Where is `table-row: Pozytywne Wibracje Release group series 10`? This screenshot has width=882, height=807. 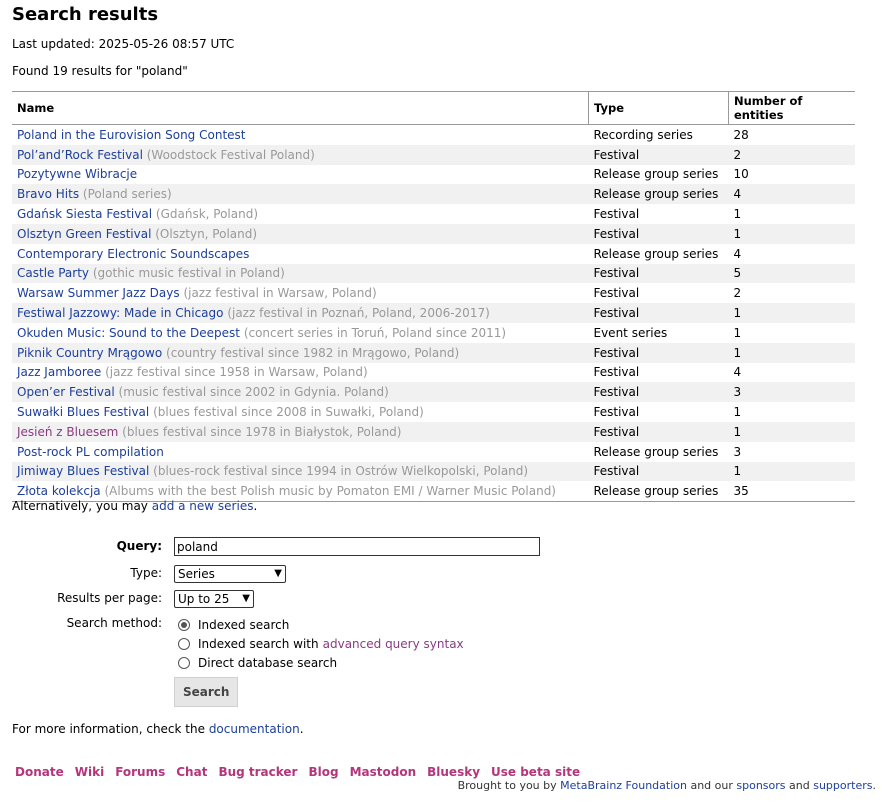 table-row: Pozytywne Wibracje Release group series 10 is located at coordinates (433, 175).